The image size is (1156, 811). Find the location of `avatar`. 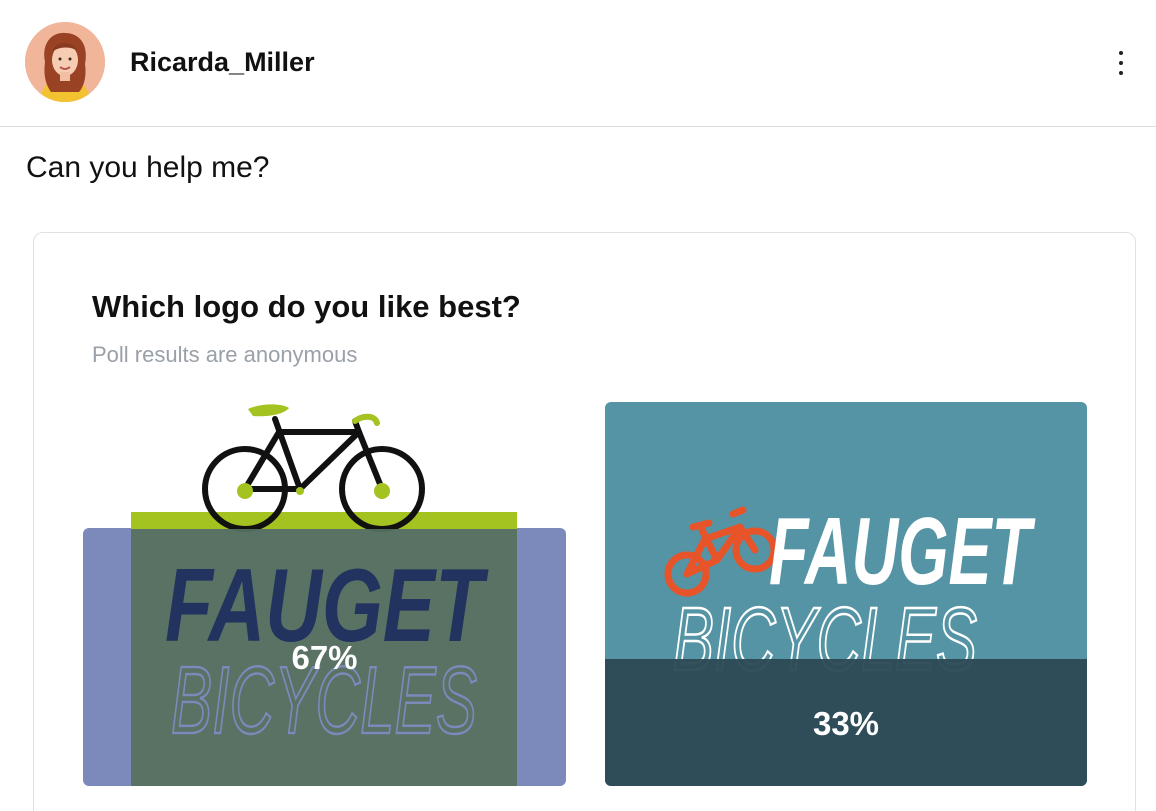

avatar is located at coordinates (65, 62).